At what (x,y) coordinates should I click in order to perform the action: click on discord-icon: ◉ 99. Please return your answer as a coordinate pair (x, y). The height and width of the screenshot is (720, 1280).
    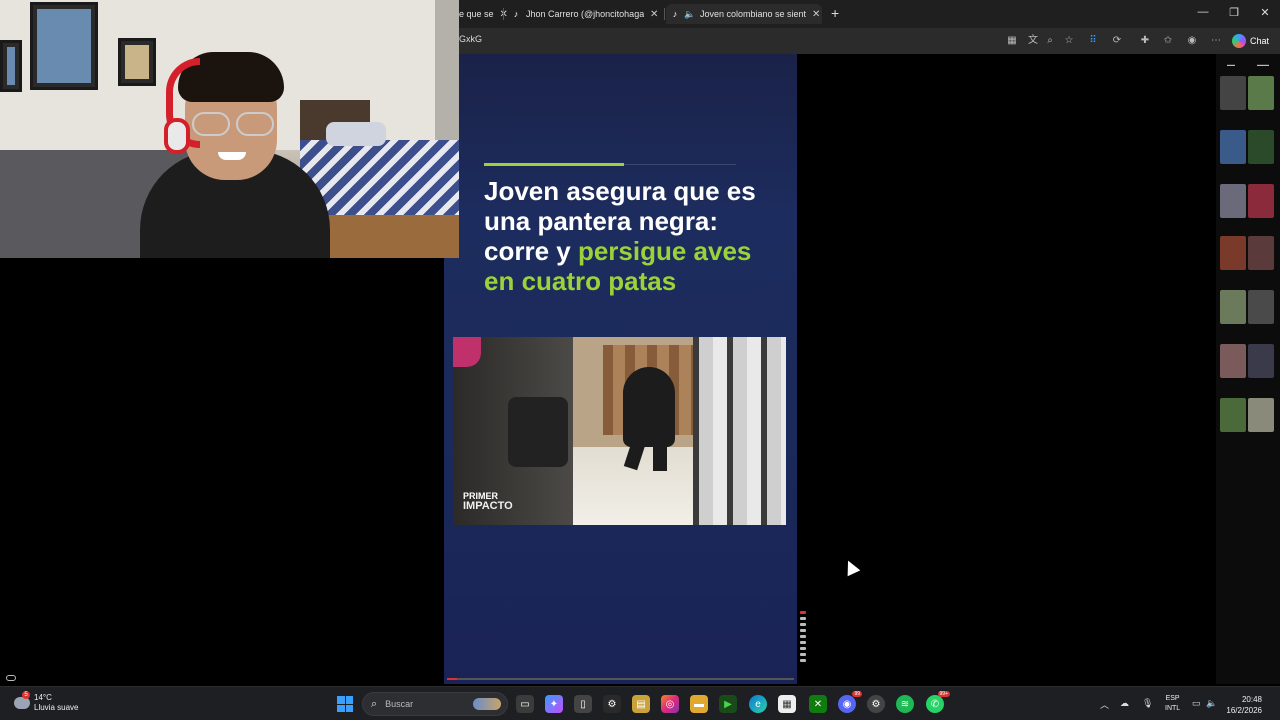
    Looking at the image, I should click on (850, 702).